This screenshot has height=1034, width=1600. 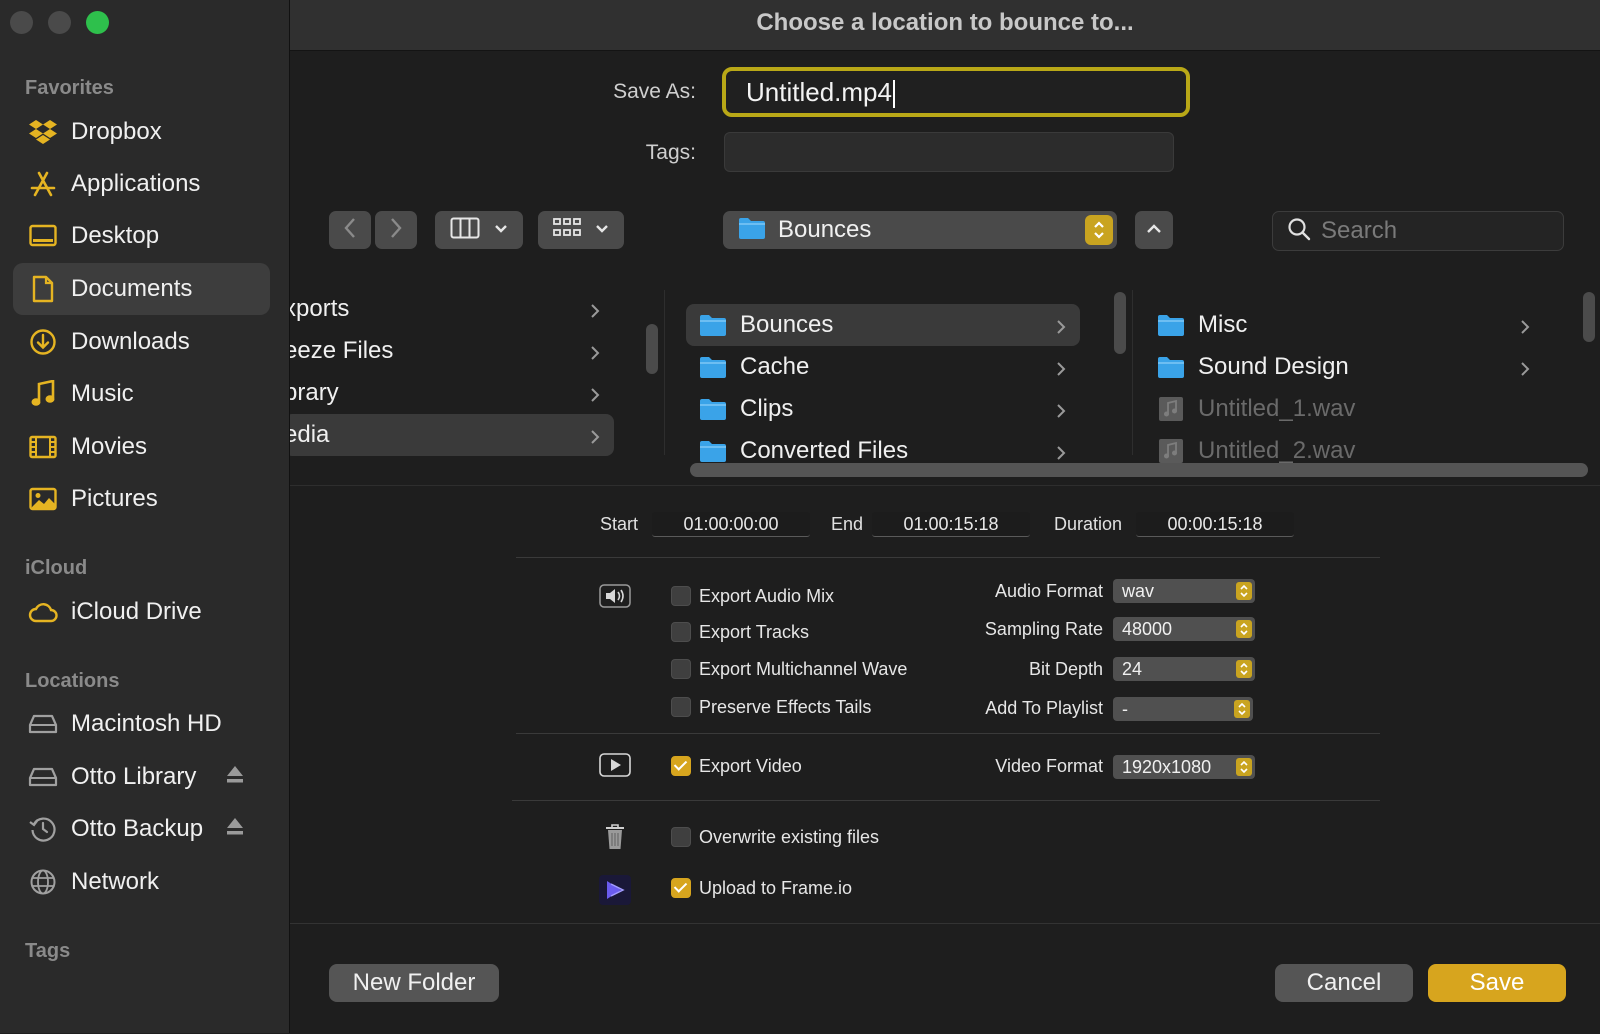 I want to click on divider, so click(x=948, y=733).